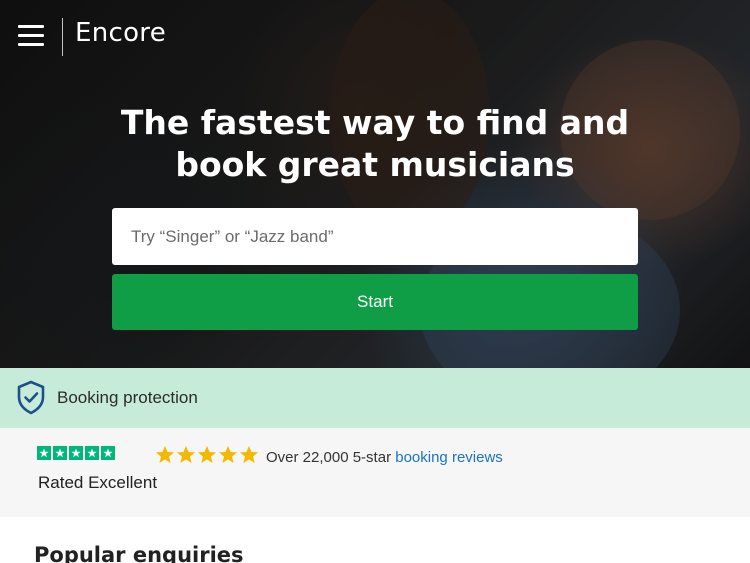 The height and width of the screenshot is (563, 750). What do you see at coordinates (375, 164) in the screenshot?
I see `hero-headline-line2: book great musicians` at bounding box center [375, 164].